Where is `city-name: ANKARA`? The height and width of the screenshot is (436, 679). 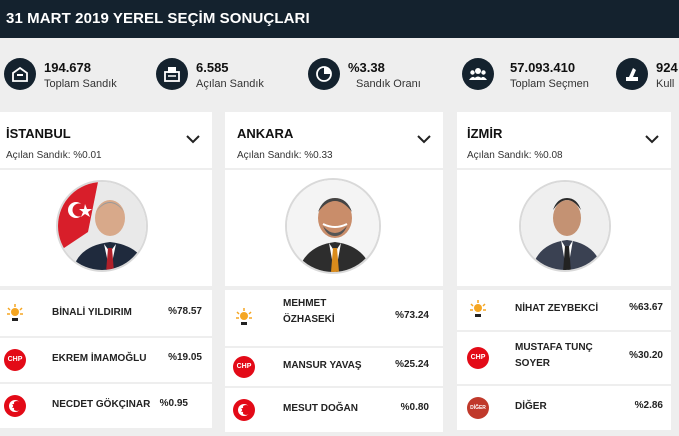 city-name: ANKARA is located at coordinates (265, 133).